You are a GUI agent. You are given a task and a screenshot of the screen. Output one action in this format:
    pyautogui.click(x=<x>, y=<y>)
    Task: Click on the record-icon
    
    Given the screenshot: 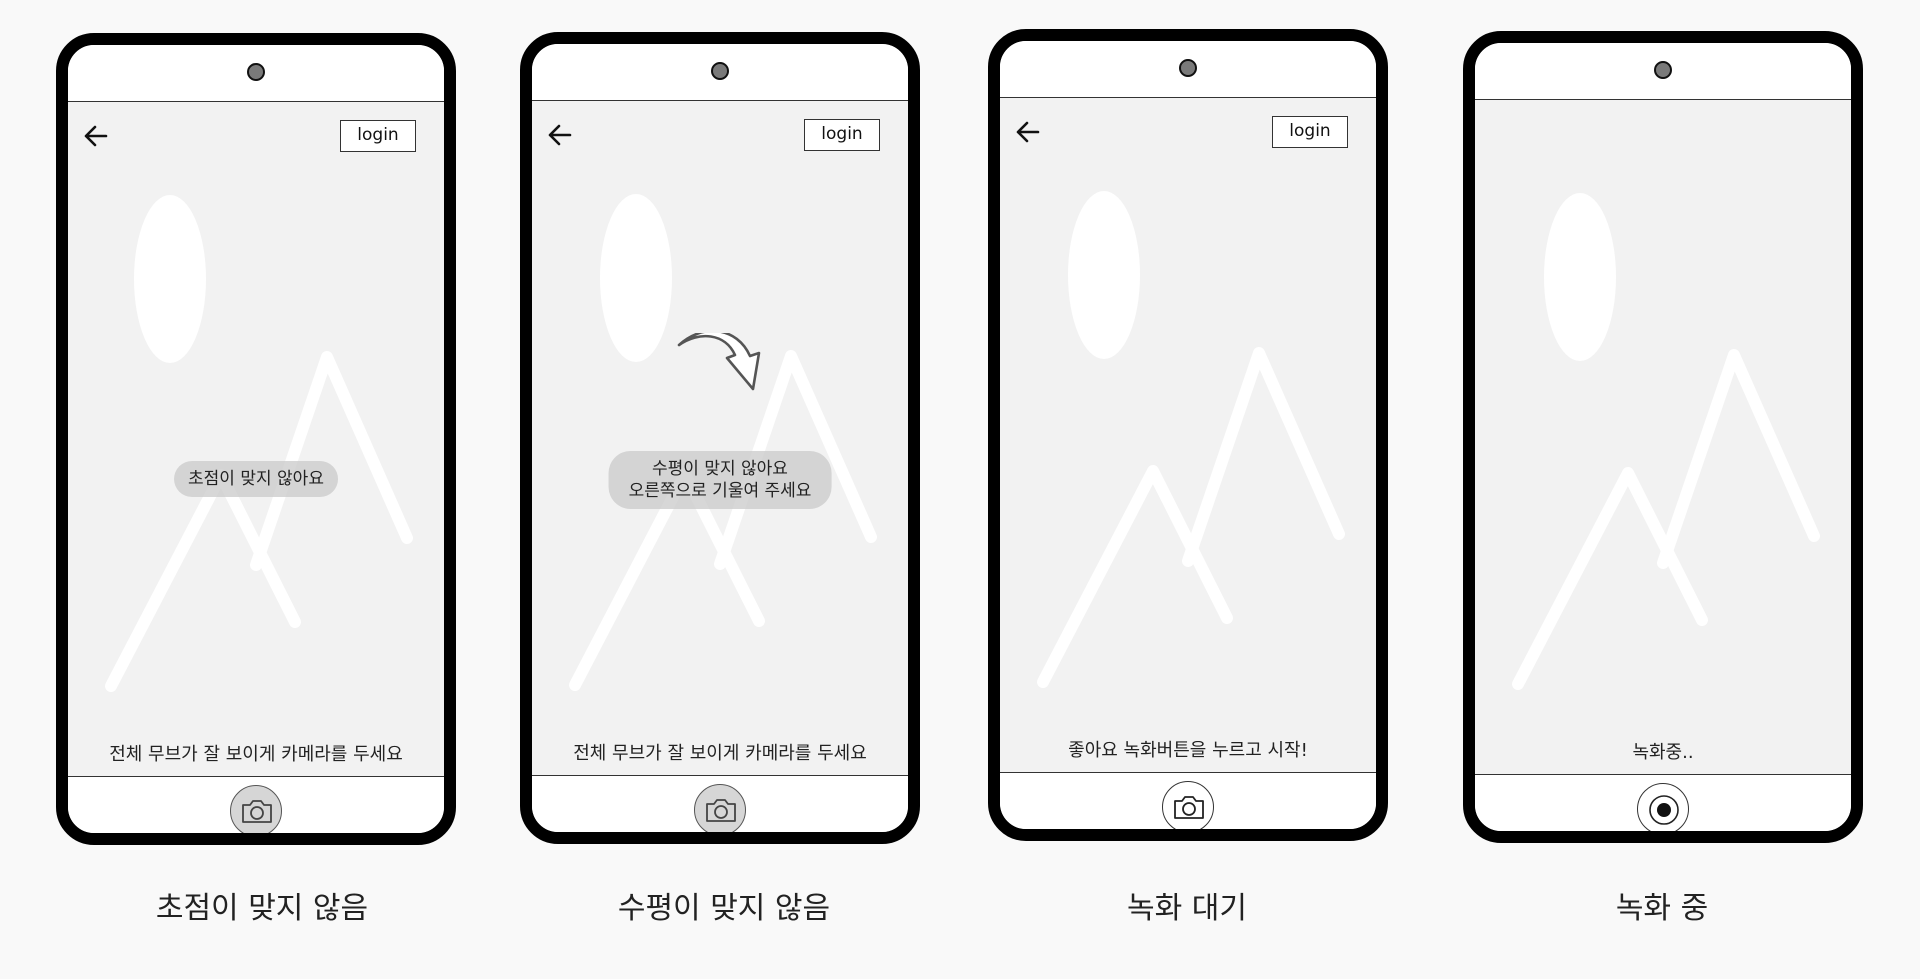 What is the action you would take?
    pyautogui.click(x=1664, y=810)
    